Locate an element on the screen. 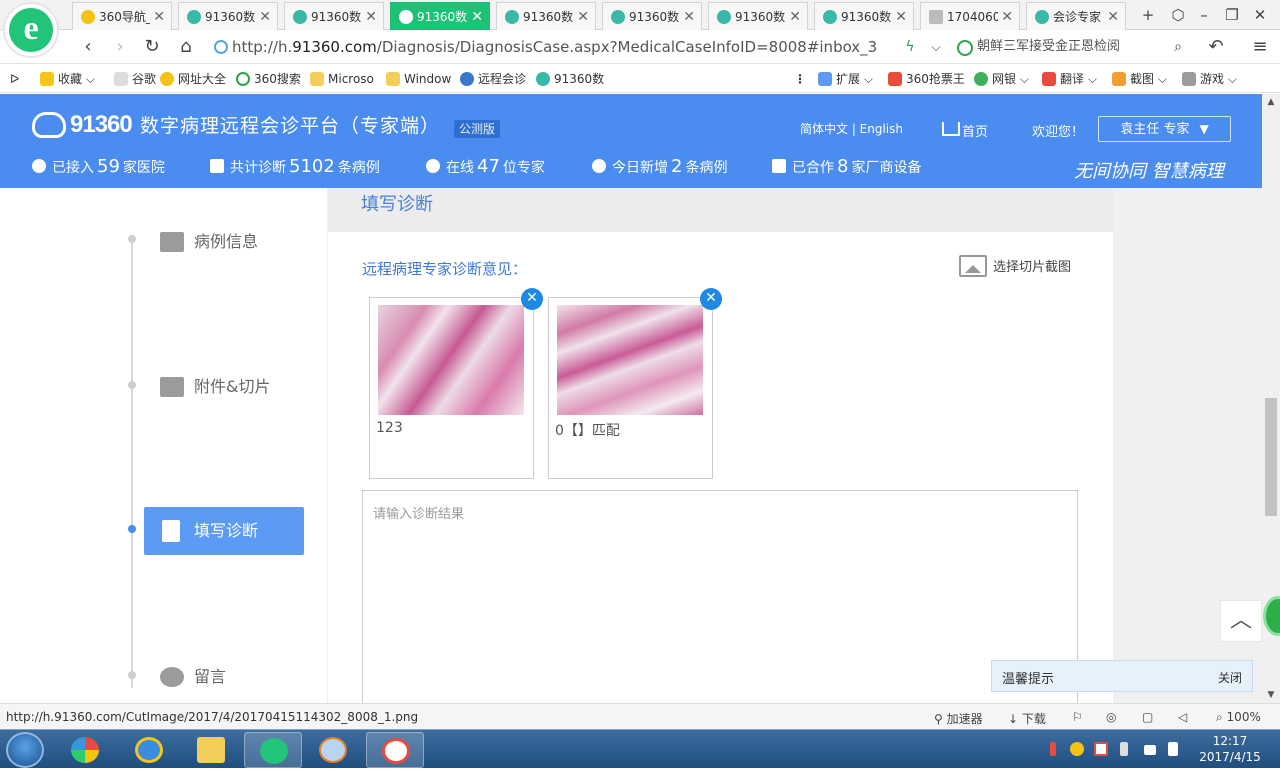  tray-red-icon is located at coordinates (1053, 749).